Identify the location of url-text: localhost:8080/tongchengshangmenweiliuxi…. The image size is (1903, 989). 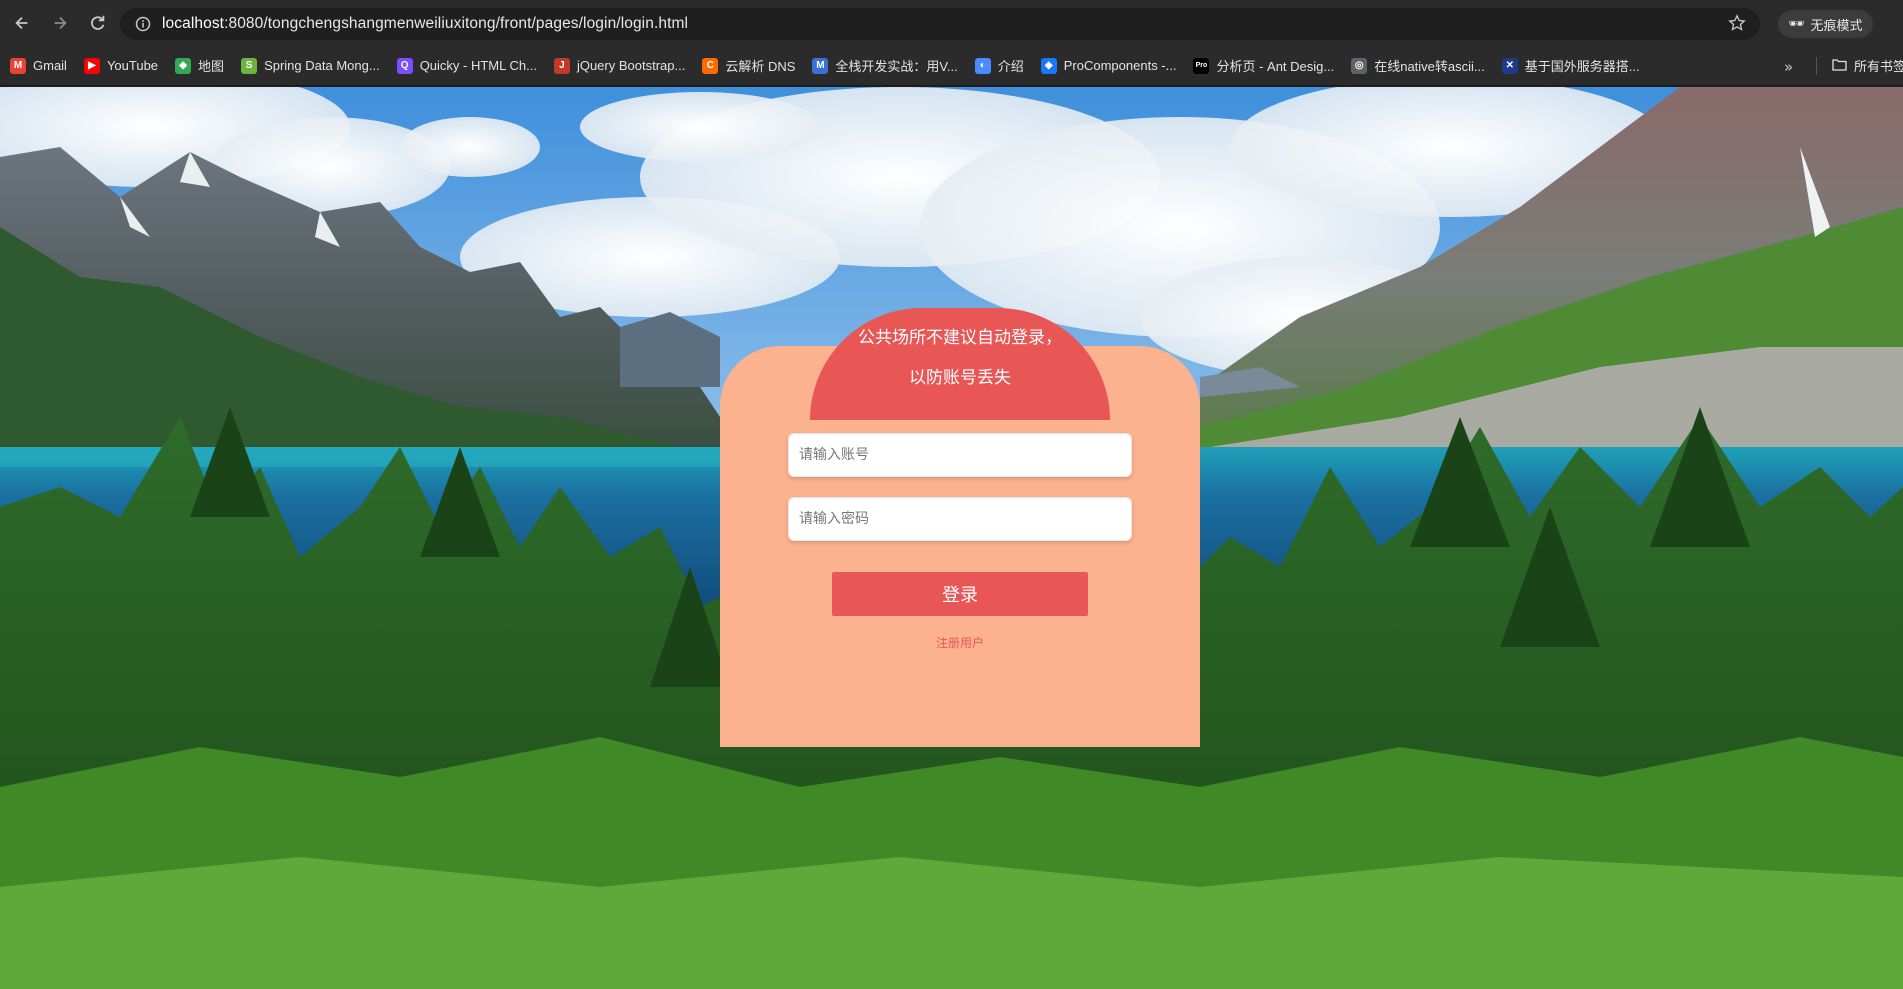
(425, 24).